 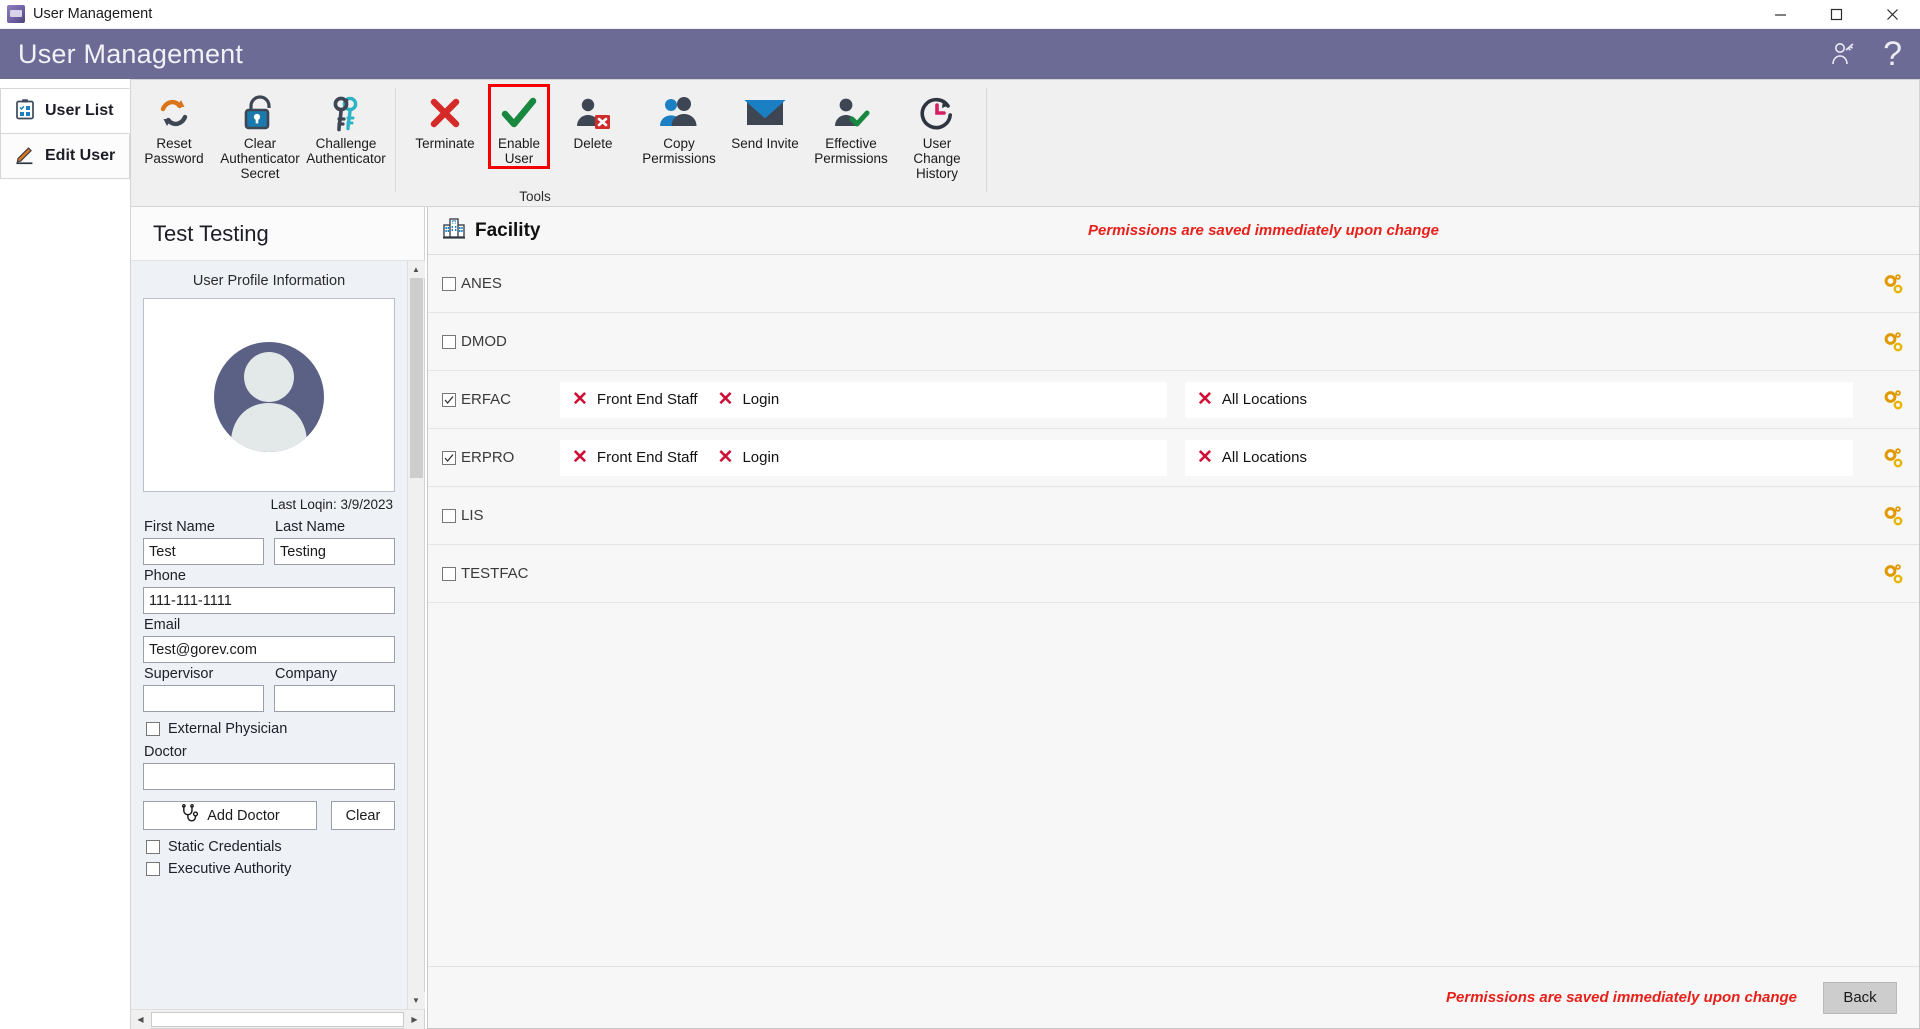 I want to click on executive-authority-label: Executive Authority, so click(x=230, y=869).